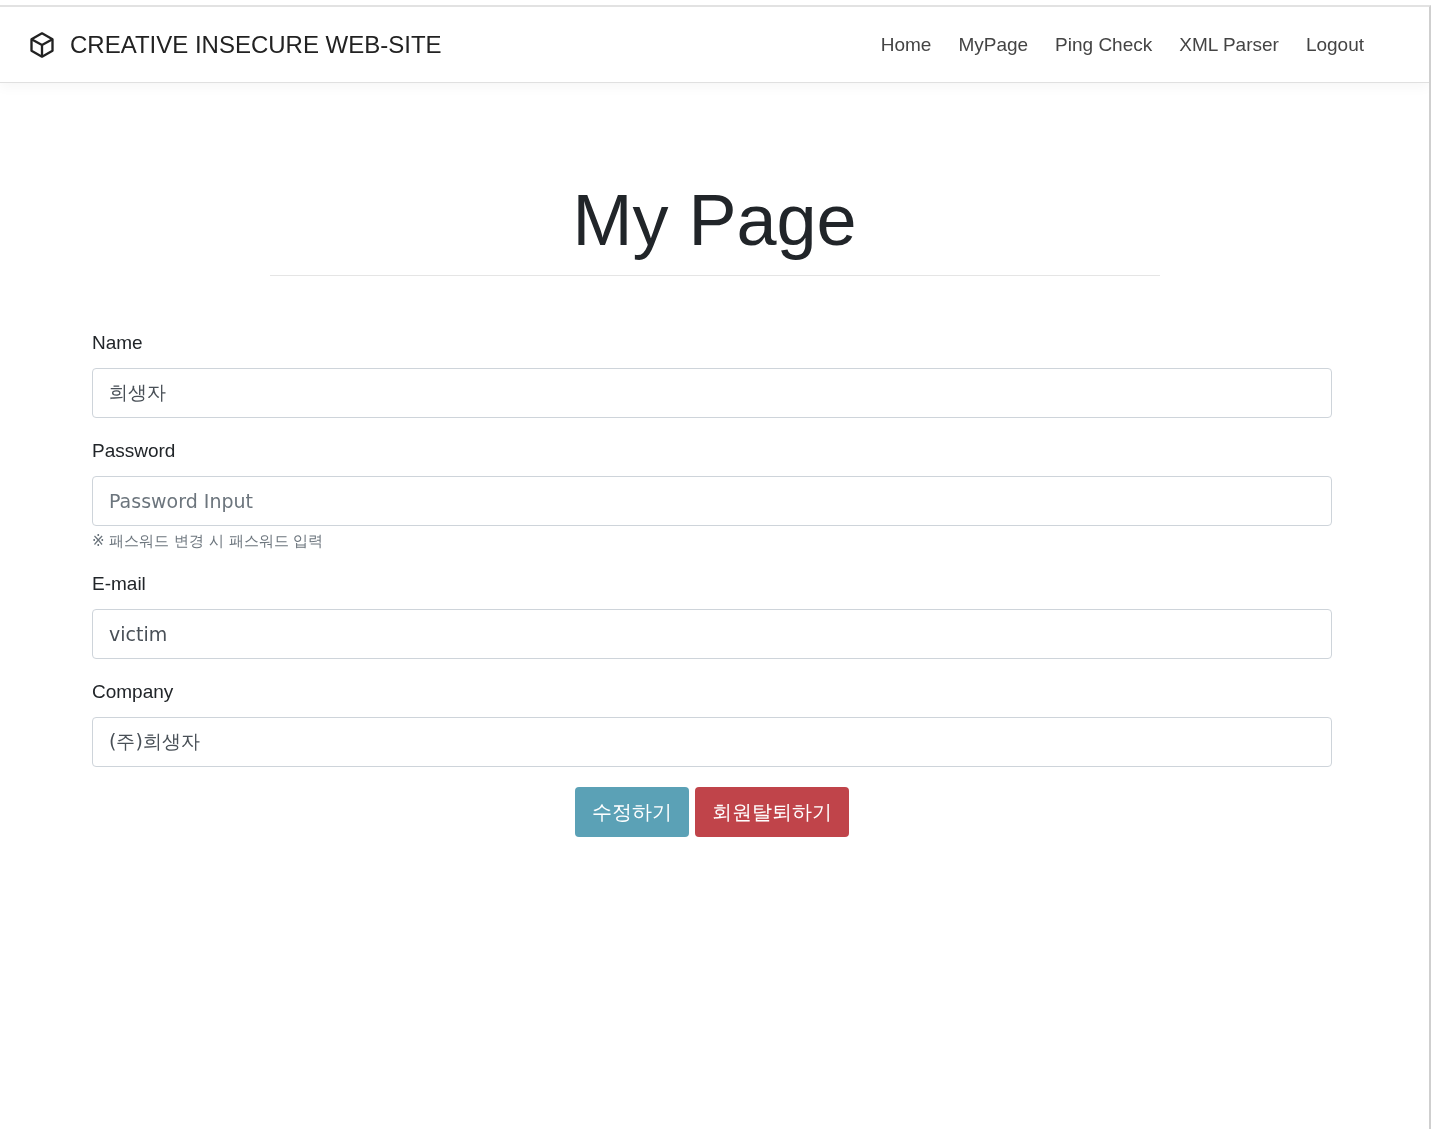 Image resolution: width=1431 pixels, height=1129 pixels. Describe the element at coordinates (1334, 44) in the screenshot. I see `nav-link: Logout` at that location.